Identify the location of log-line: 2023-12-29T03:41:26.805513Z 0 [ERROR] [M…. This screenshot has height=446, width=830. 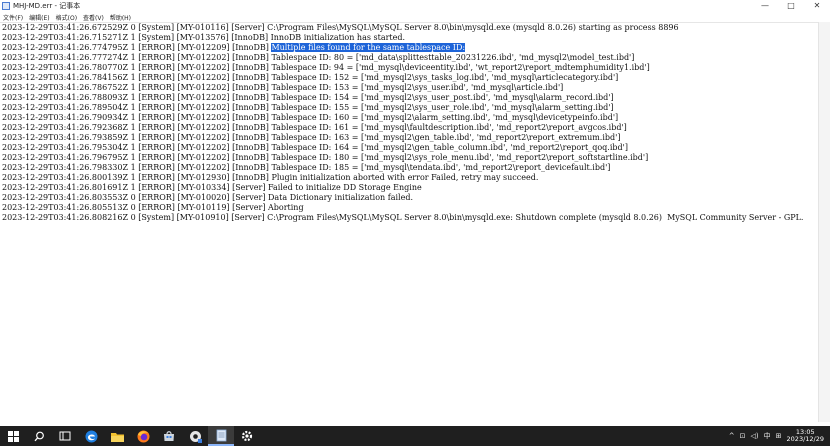
(153, 207).